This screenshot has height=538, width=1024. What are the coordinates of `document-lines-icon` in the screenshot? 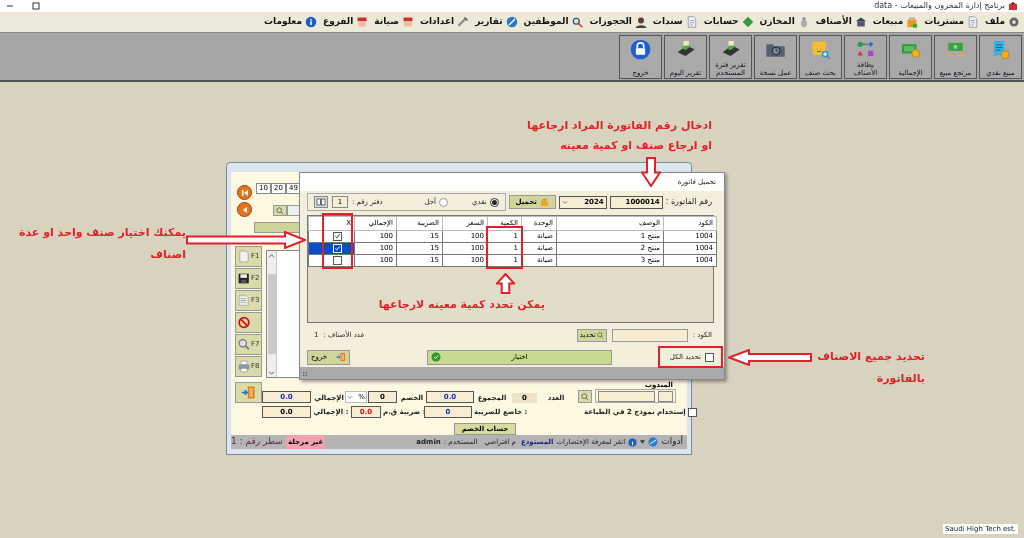 It's located at (244, 300).